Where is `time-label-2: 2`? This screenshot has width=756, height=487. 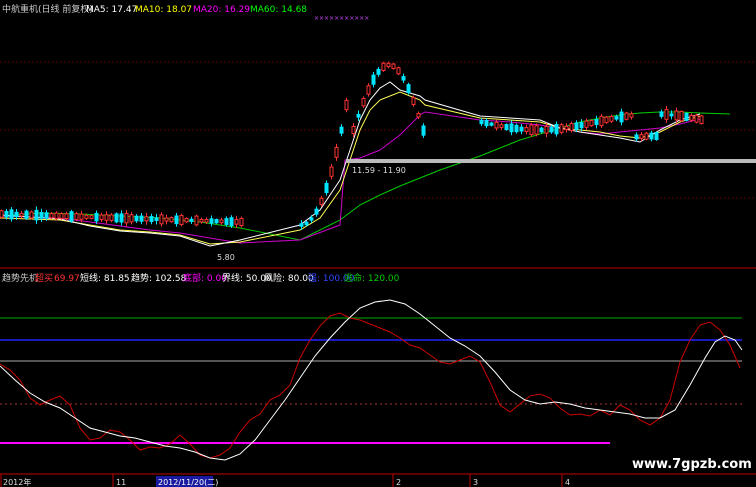
time-label-2: 2 is located at coordinates (398, 482).